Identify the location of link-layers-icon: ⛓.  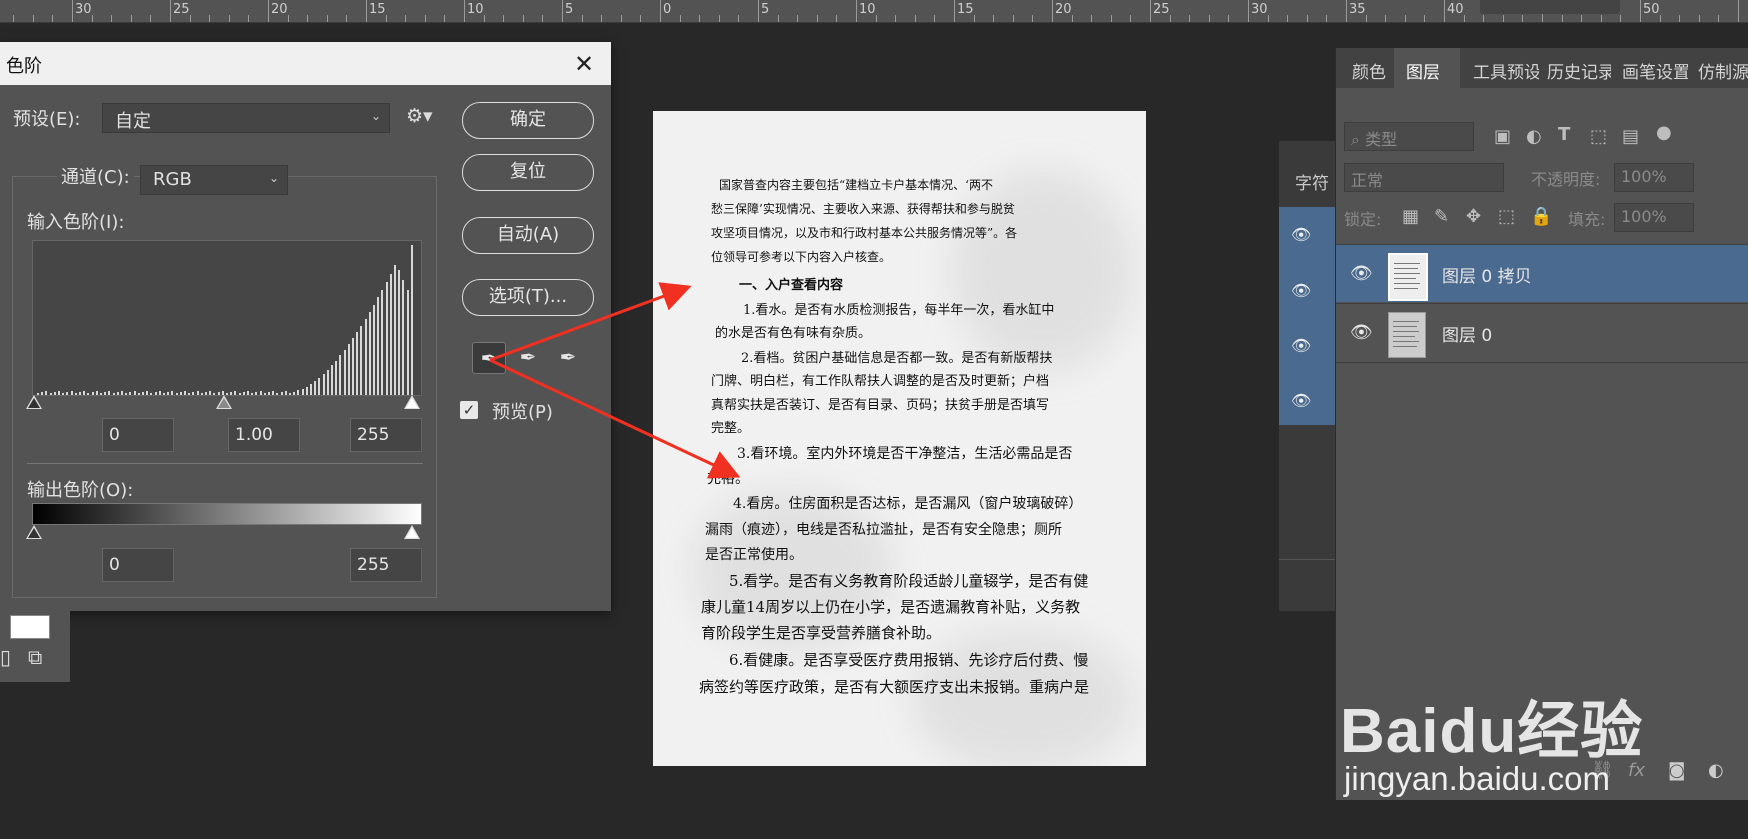
(1602, 770).